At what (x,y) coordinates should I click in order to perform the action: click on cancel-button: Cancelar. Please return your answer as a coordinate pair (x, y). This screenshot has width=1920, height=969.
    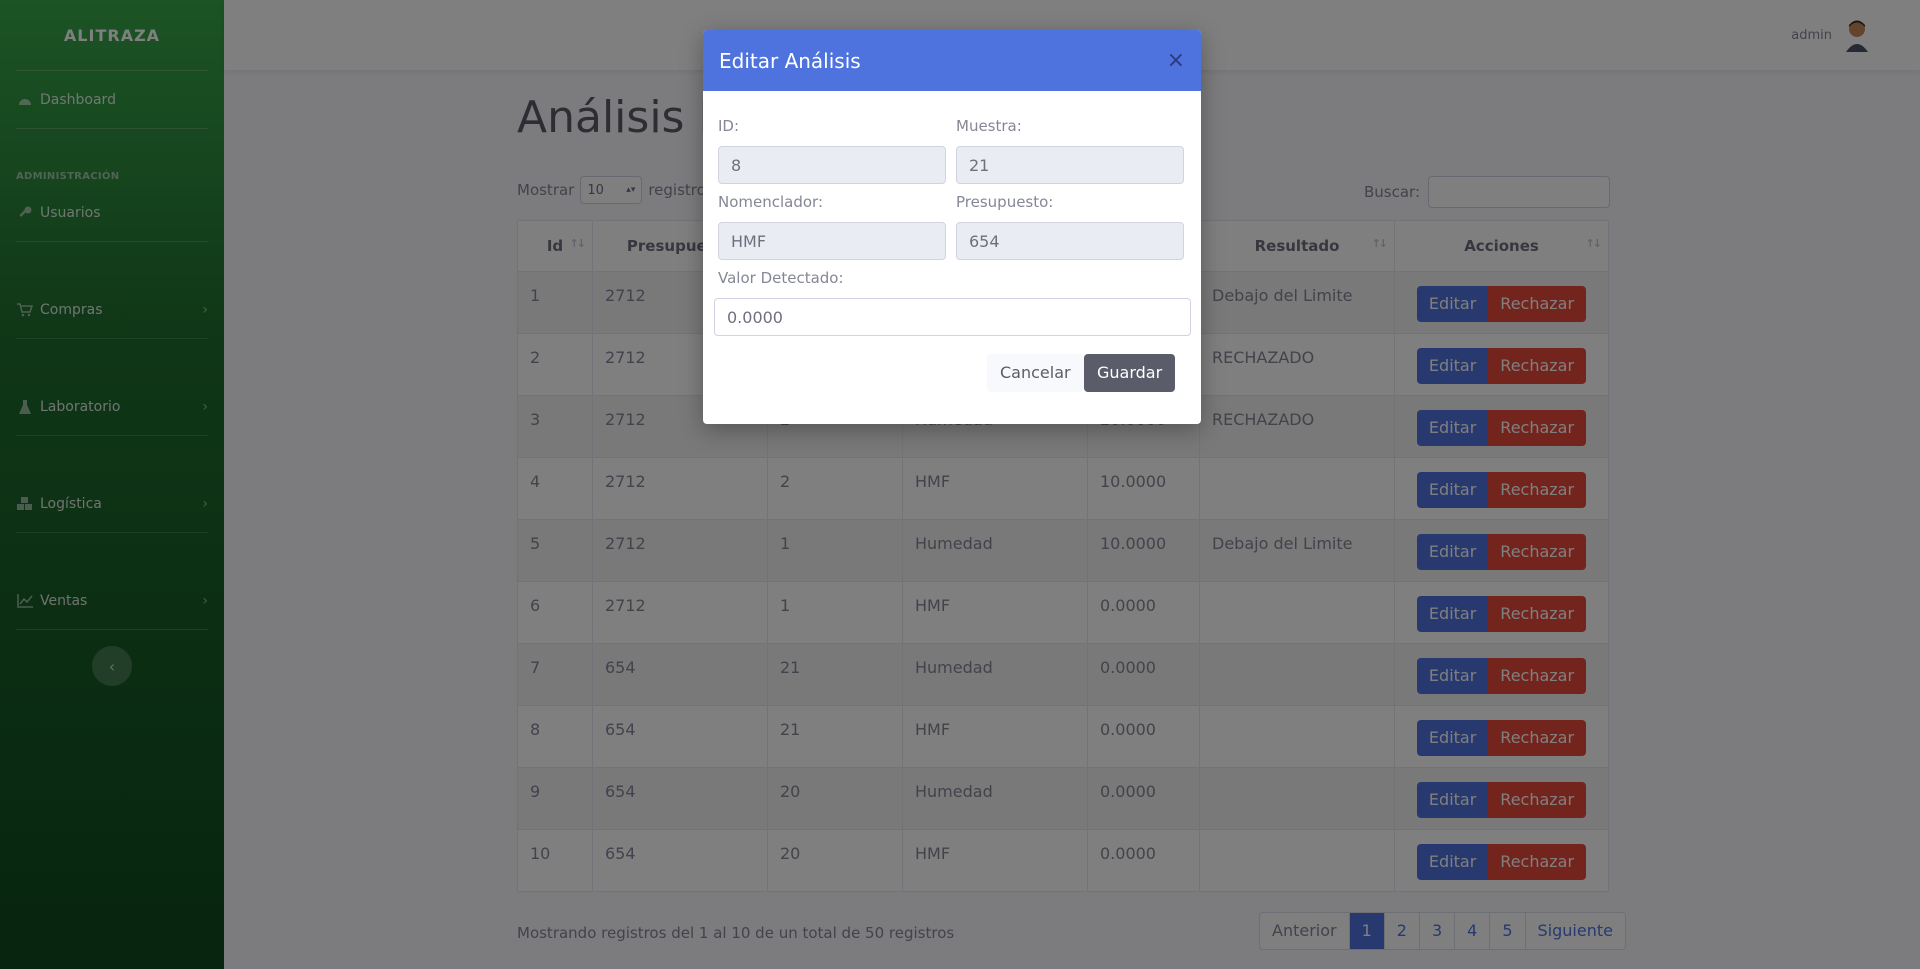
    Looking at the image, I should click on (1035, 373).